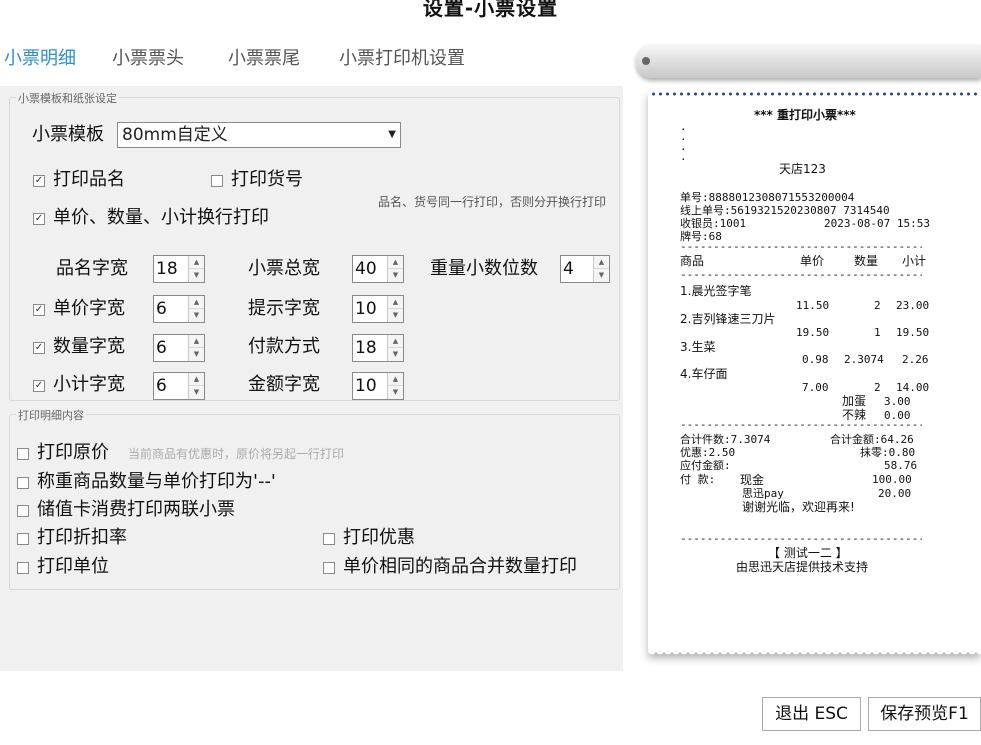  Describe the element at coordinates (179, 386) in the screenshot. I see `subtotal-width-stepper: 6 ▲ ▼` at that location.